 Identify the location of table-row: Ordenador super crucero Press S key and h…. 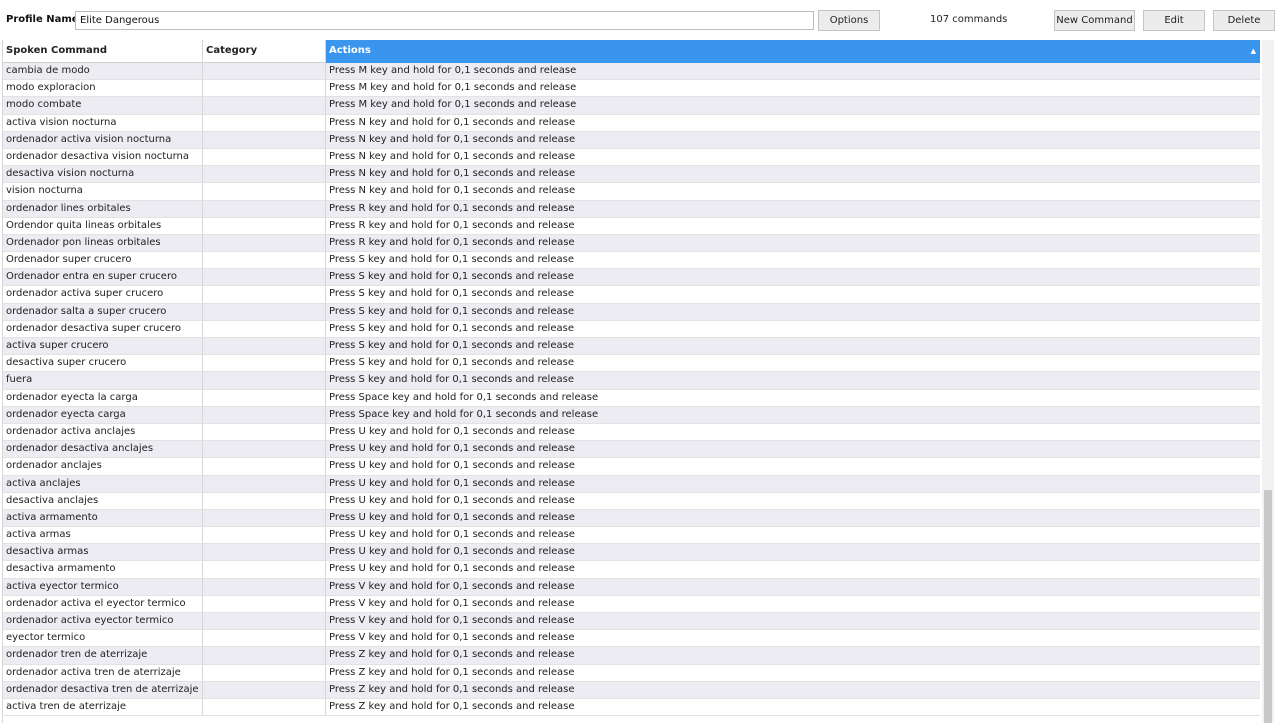
(631, 261).